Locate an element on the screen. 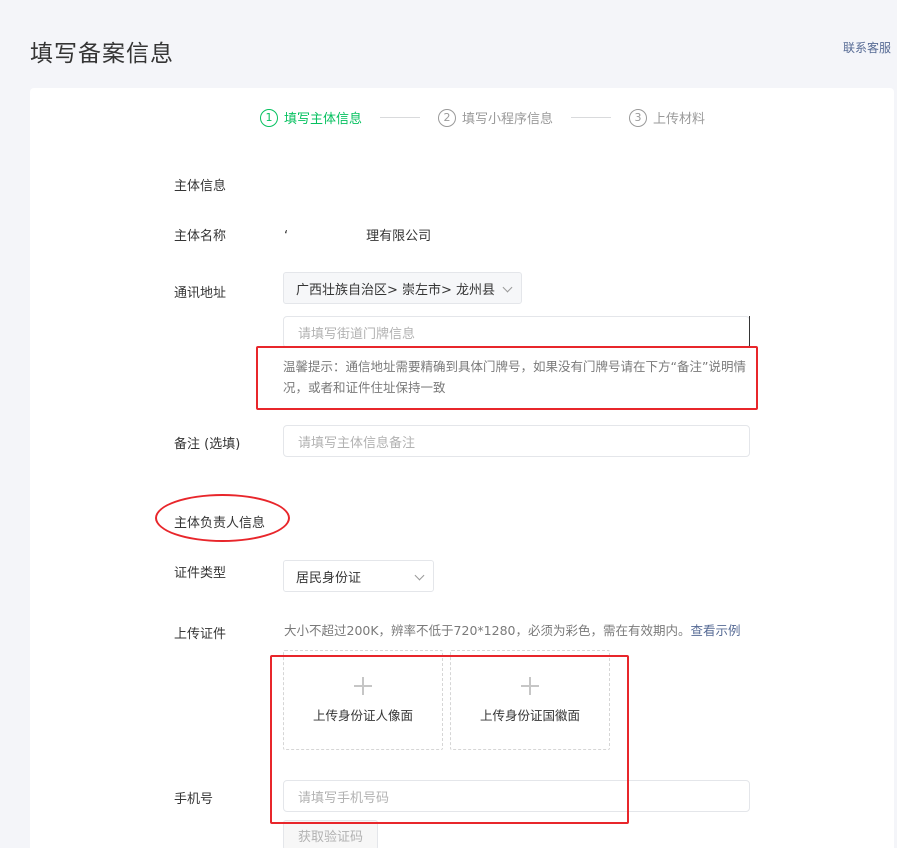 The width and height of the screenshot is (897, 848). upload-id-front: 上传身份证人像面 is located at coordinates (363, 700).